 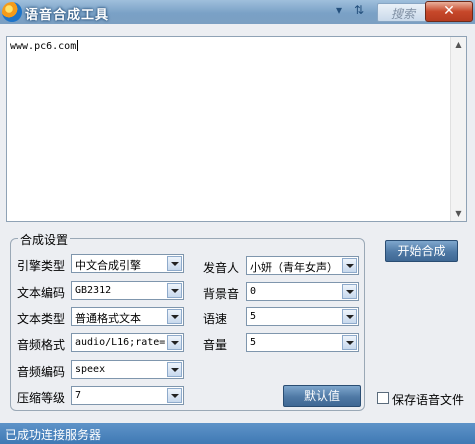 I want to click on close-icon: ✕, so click(x=449, y=11).